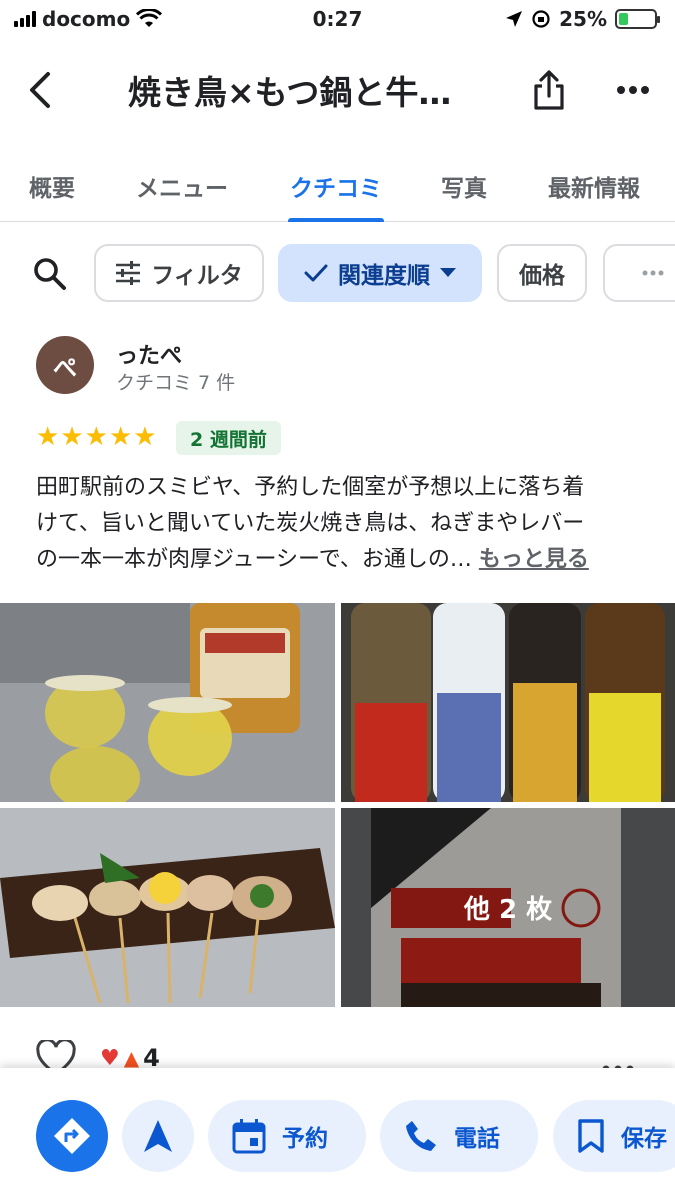 This screenshot has width=675, height=1200. I want to click on directions-button, so click(72, 1136).